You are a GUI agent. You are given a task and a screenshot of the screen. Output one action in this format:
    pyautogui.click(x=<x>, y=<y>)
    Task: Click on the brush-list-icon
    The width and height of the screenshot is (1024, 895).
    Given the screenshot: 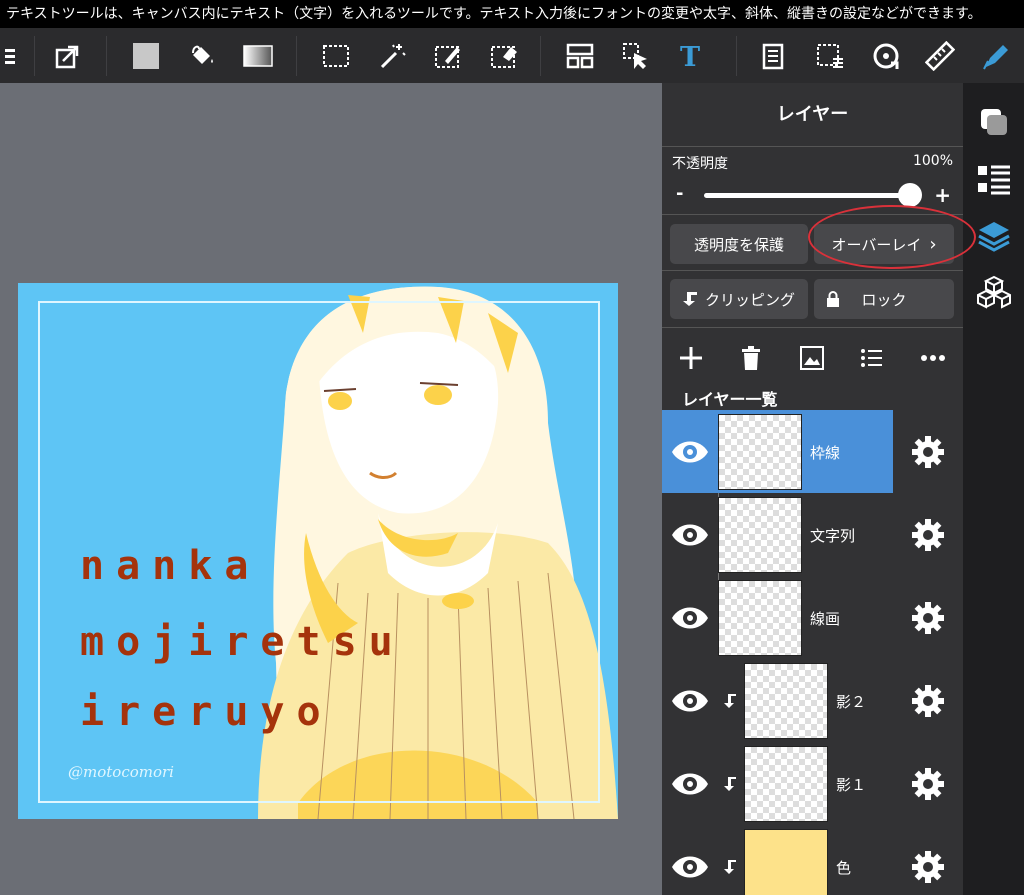 What is the action you would take?
    pyautogui.click(x=994, y=180)
    